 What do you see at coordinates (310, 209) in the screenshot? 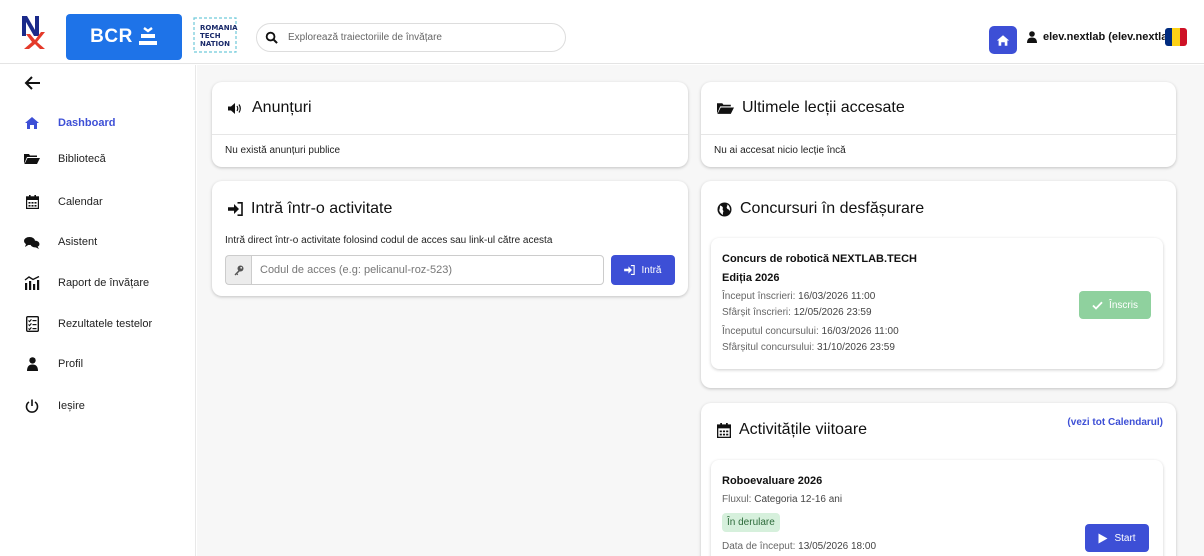
I see `card-title: Intră într-o activitate` at bounding box center [310, 209].